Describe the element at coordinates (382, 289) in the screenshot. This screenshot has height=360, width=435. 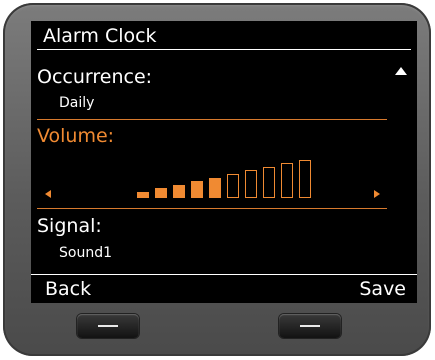
I see `save-softkey-label: Save` at that location.